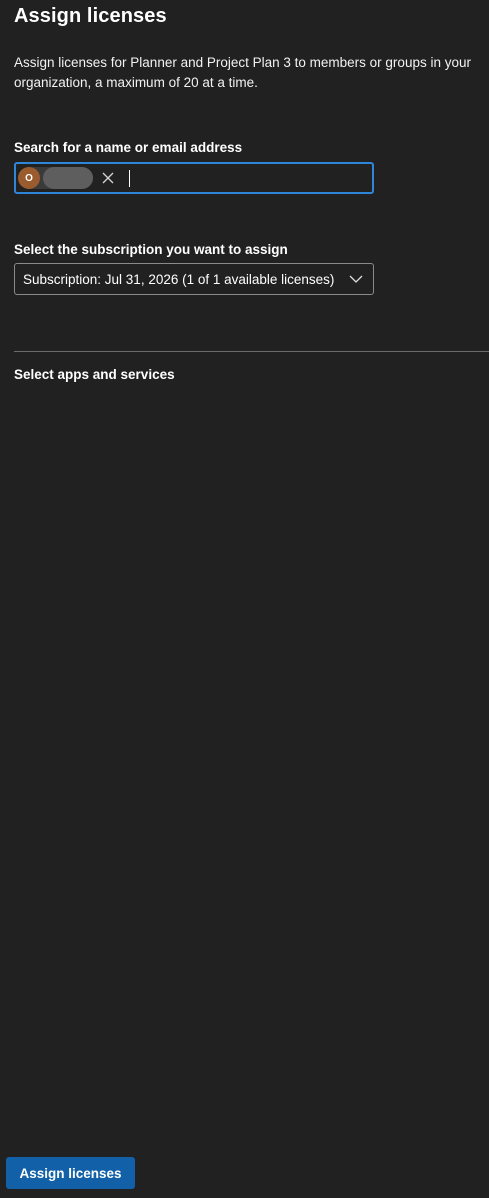  What do you see at coordinates (68, 178) in the screenshot?
I see `redacted-person-name` at bounding box center [68, 178].